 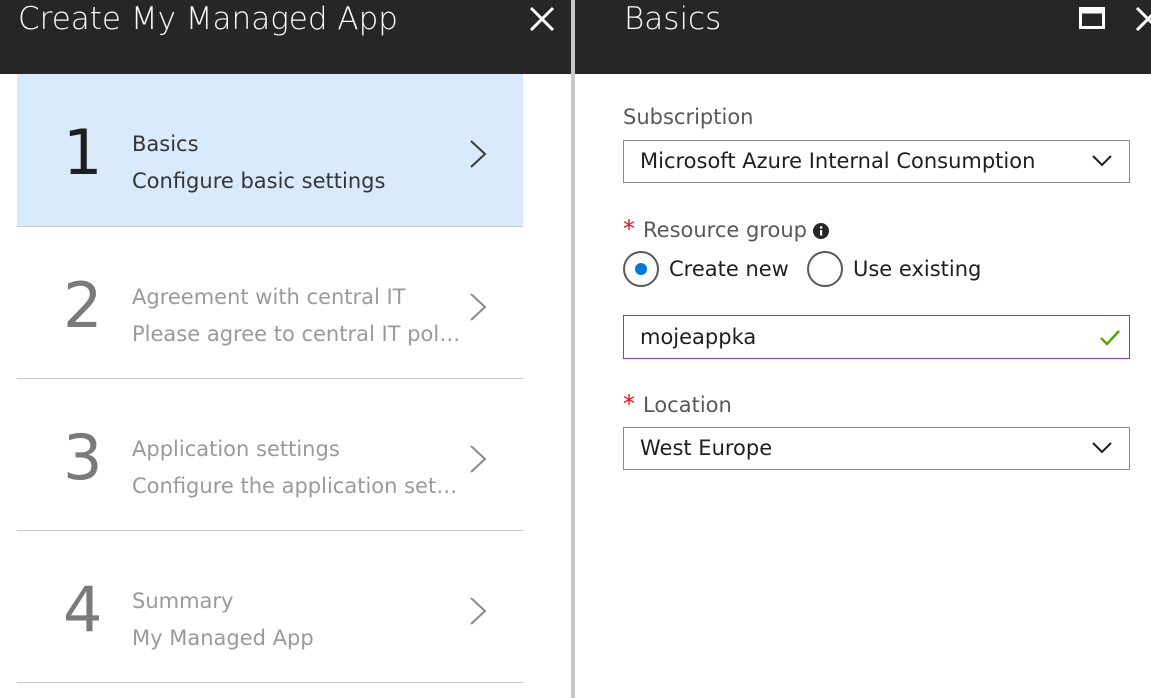 I want to click on location-label-text: Location, so click(x=687, y=405).